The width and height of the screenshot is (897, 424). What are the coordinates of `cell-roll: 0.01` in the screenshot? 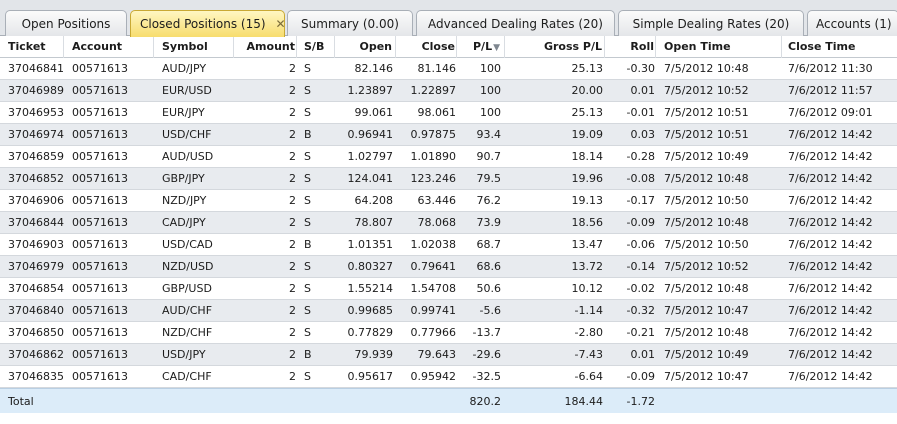 It's located at (643, 354).